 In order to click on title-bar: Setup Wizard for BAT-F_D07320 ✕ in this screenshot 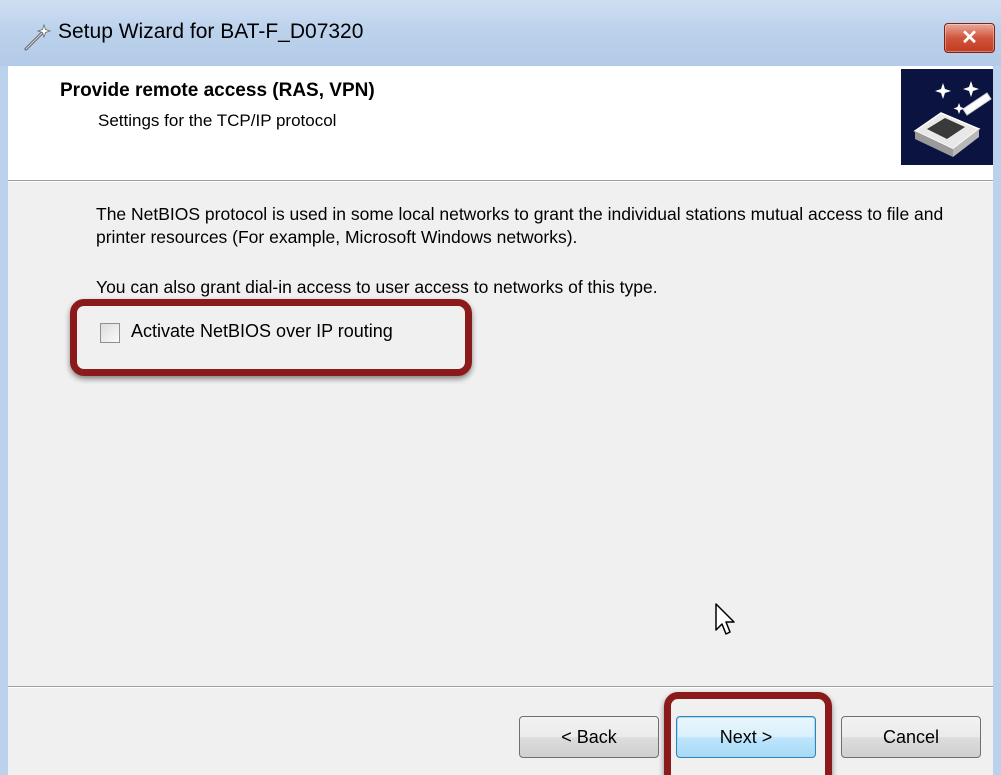, I will do `click(500, 33)`.